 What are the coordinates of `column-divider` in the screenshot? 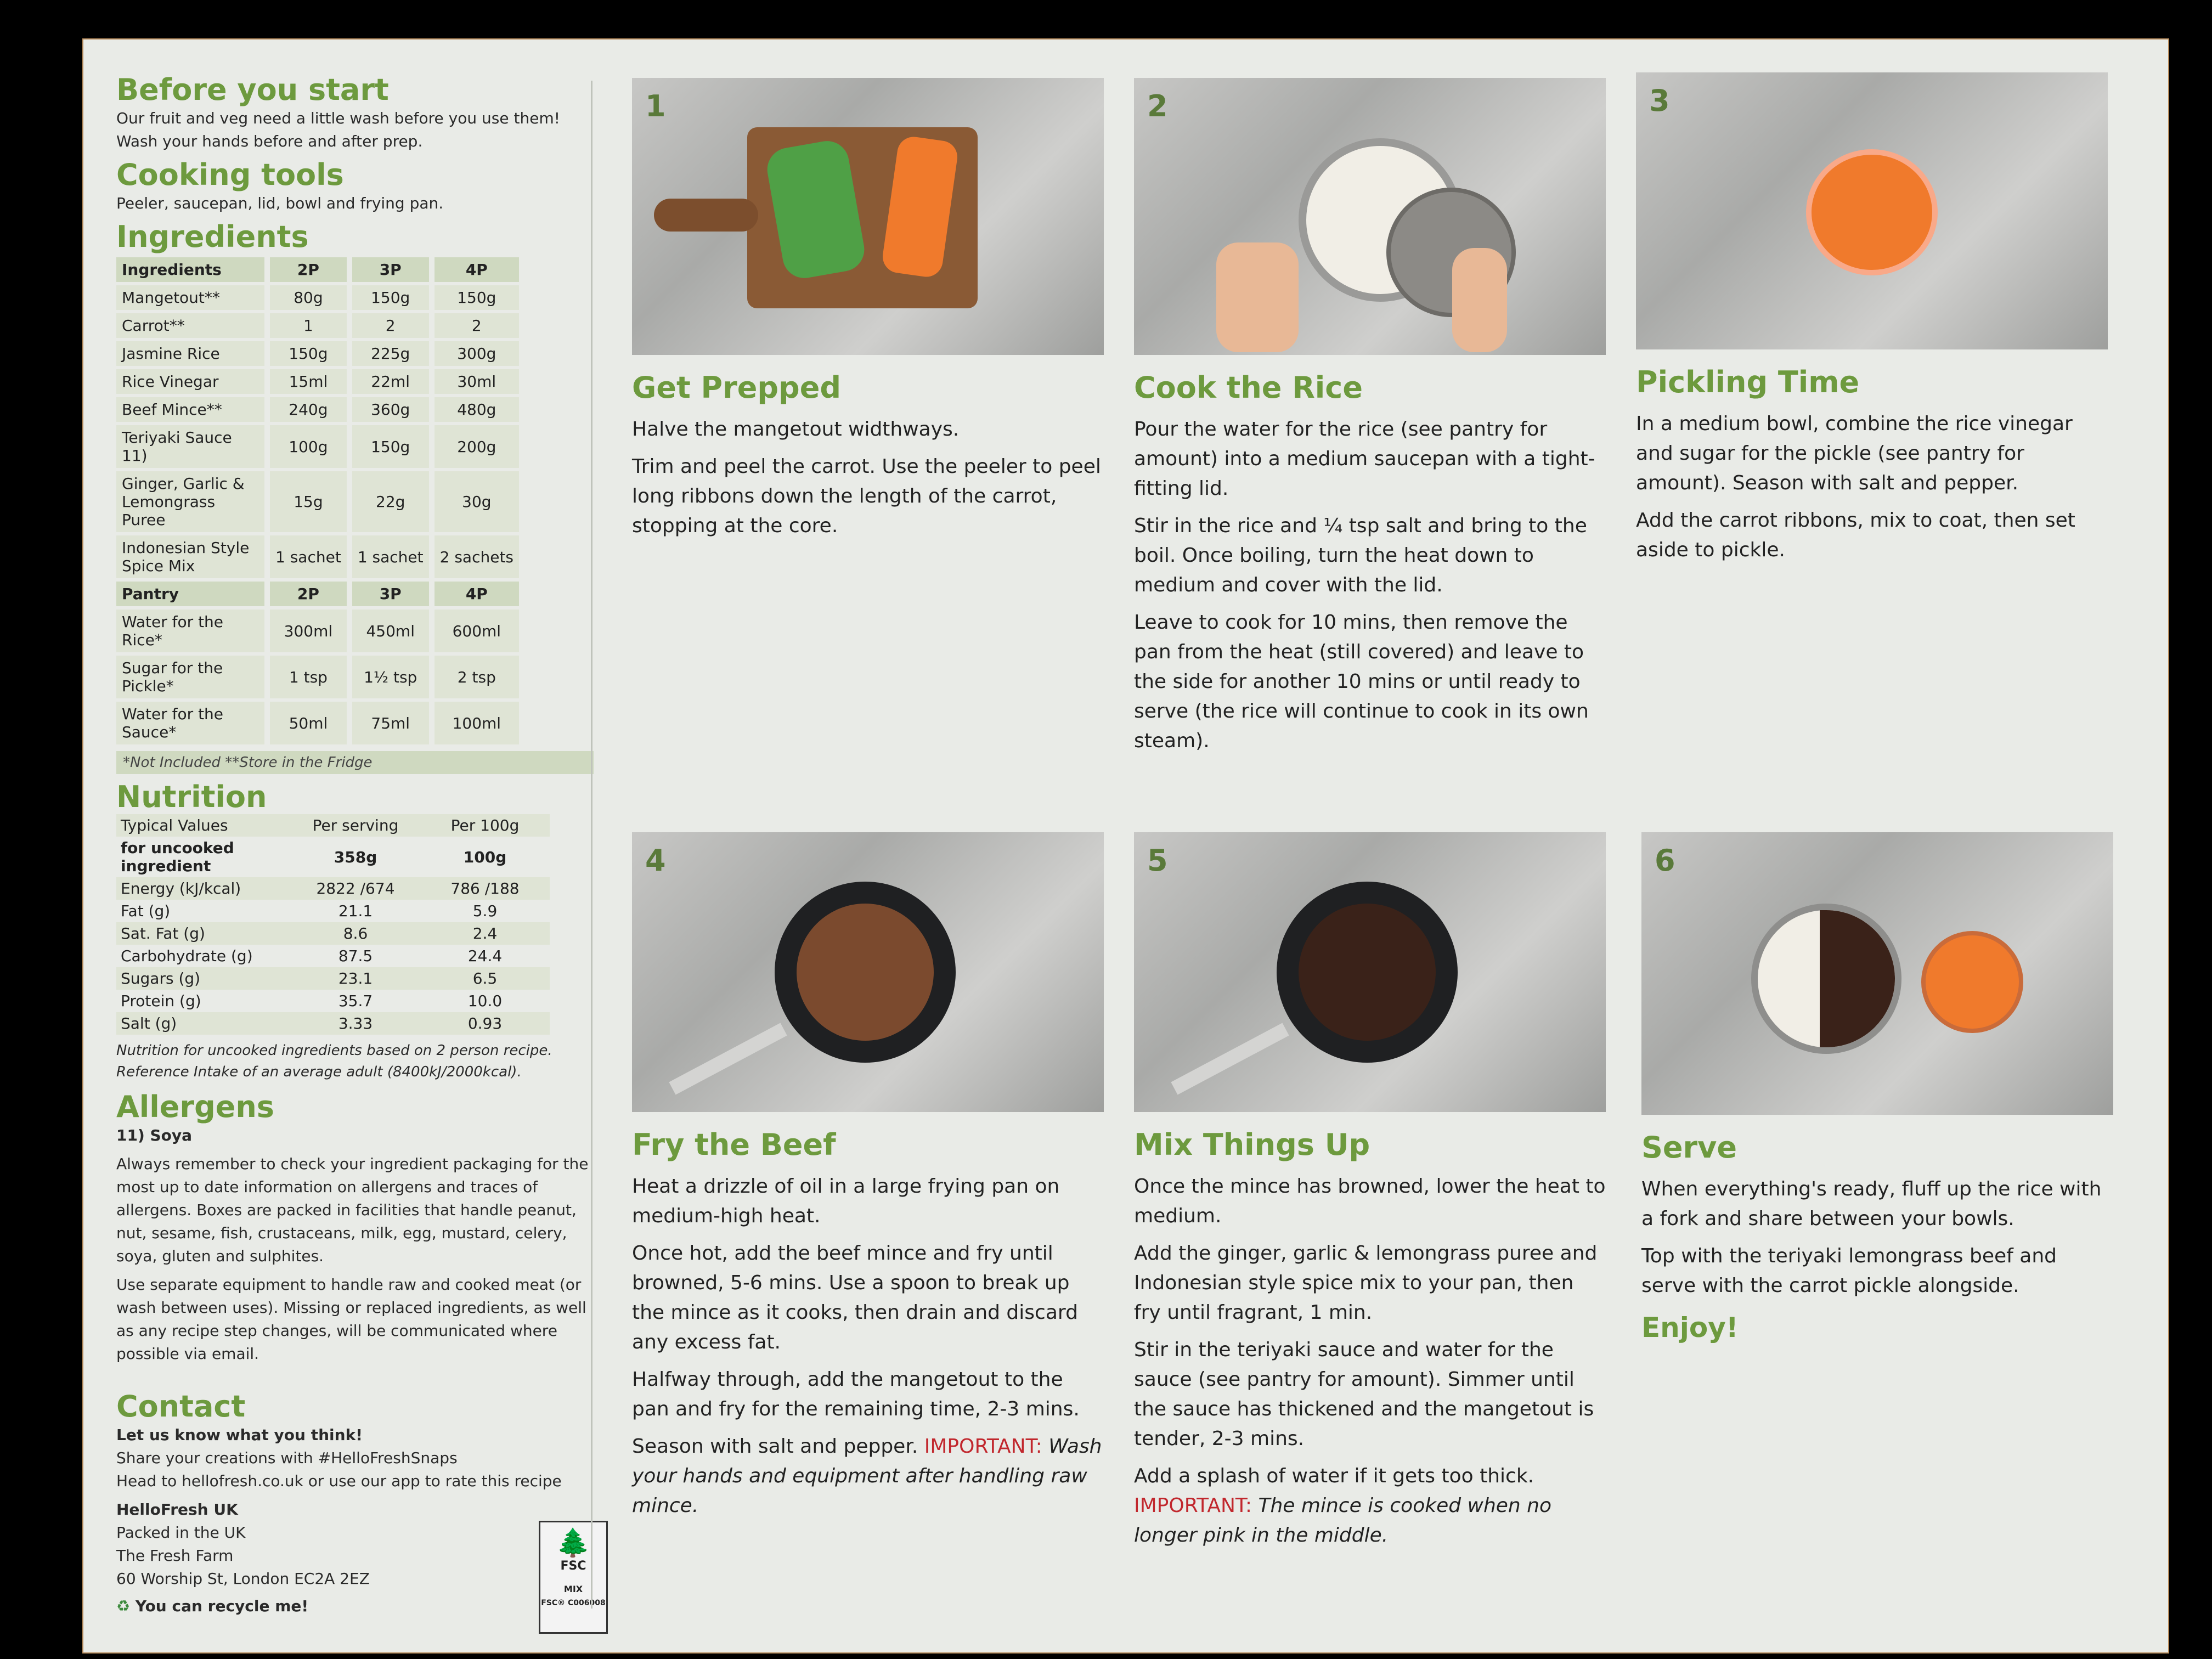 It's located at (591, 845).